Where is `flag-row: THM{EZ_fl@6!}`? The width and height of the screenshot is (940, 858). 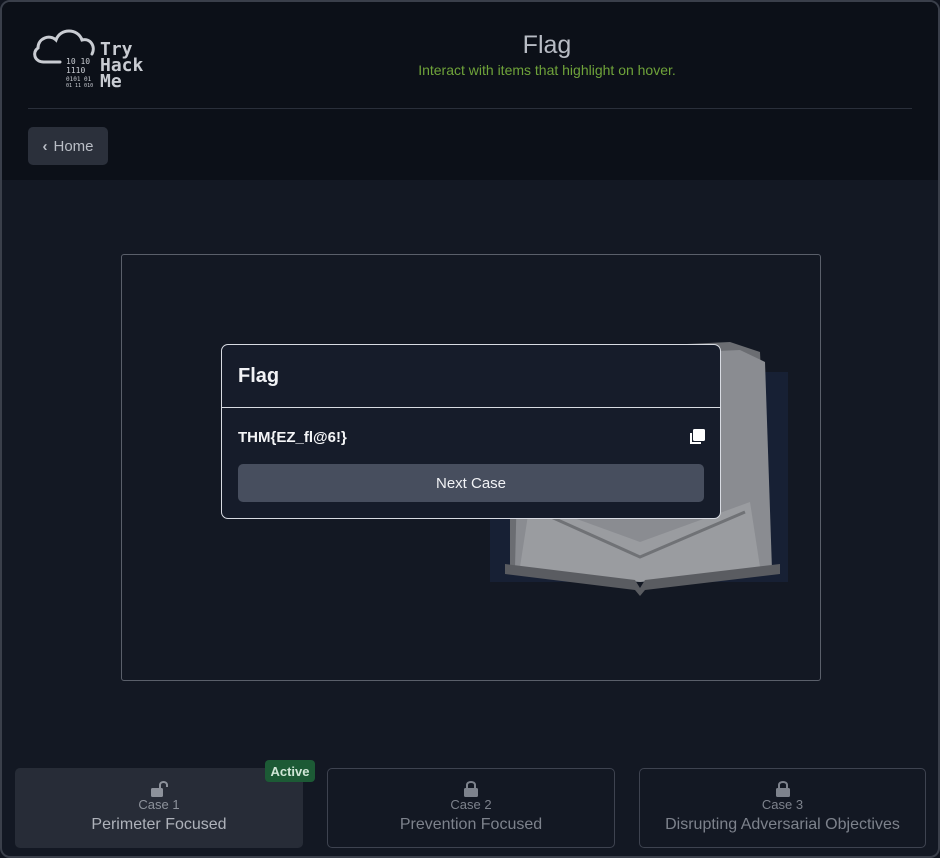
flag-row: THM{EZ_fl@6!} is located at coordinates (472, 437).